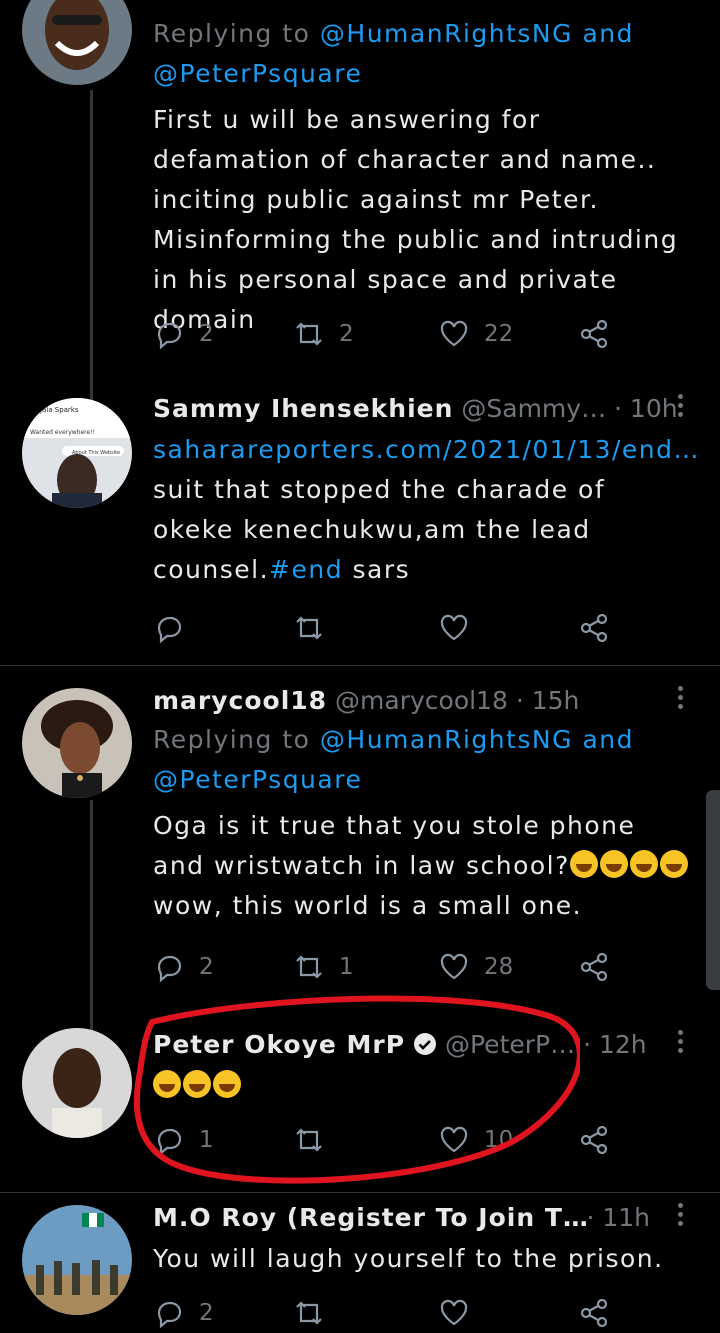 Image resolution: width=720 pixels, height=1333 pixels. What do you see at coordinates (421, 1086) in the screenshot?
I see `tweet-text` at bounding box center [421, 1086].